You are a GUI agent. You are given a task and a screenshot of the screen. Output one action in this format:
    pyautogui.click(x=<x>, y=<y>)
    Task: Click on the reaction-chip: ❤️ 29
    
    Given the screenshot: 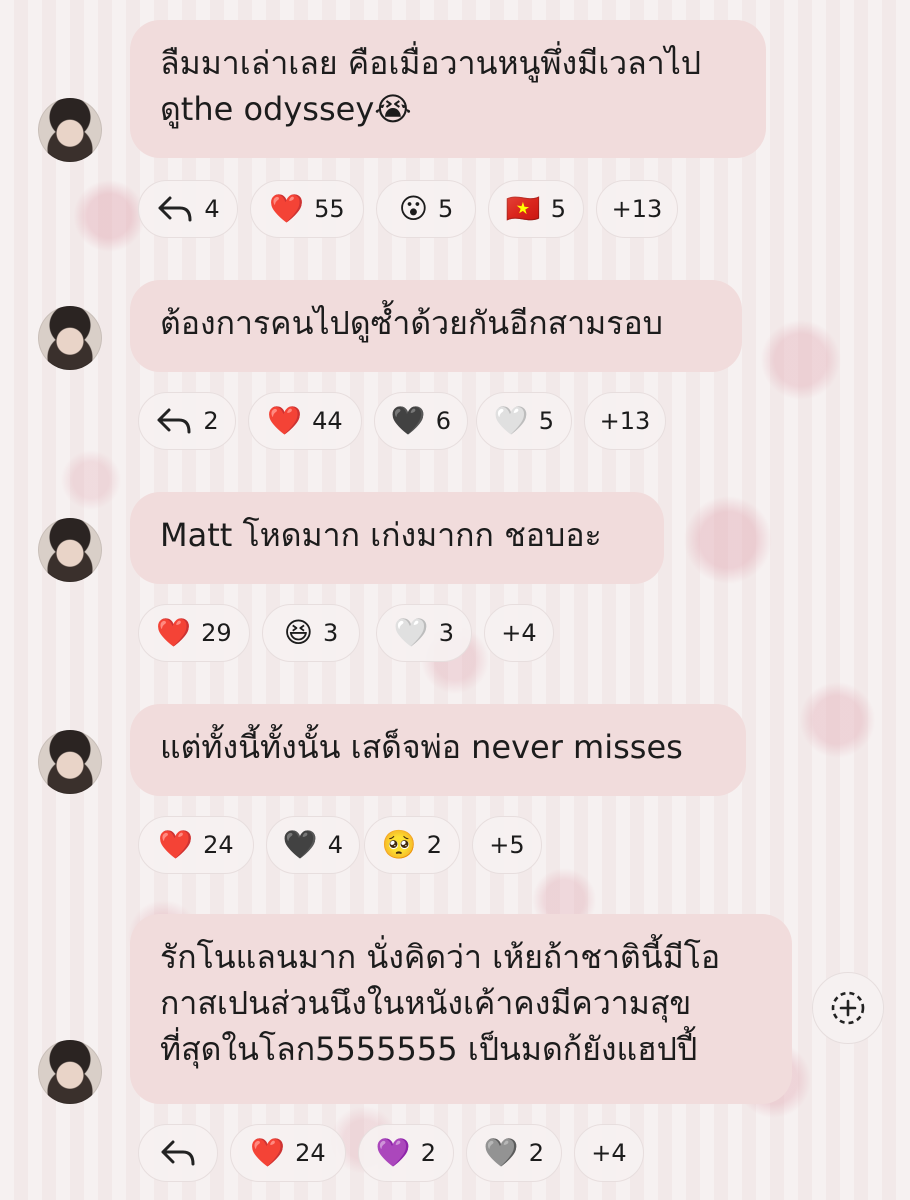 What is the action you would take?
    pyautogui.click(x=194, y=633)
    